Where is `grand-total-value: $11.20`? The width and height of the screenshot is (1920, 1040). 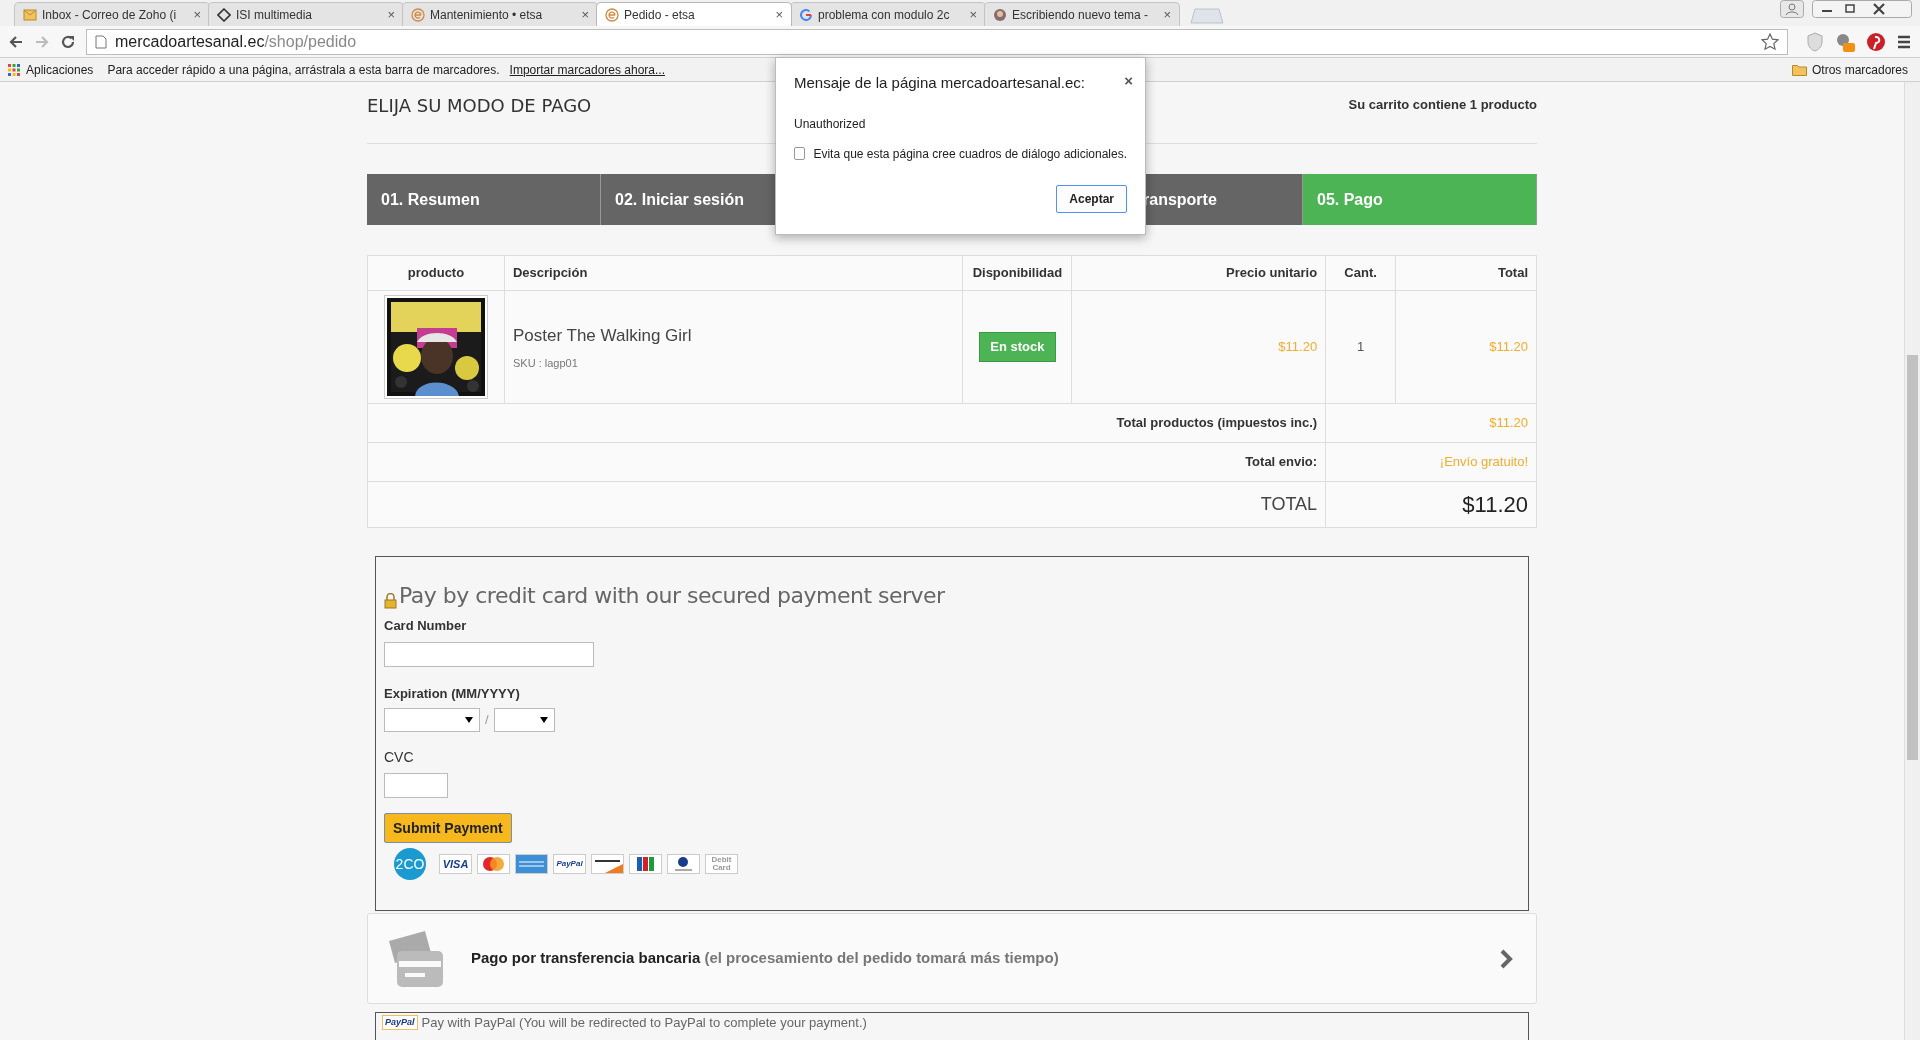 grand-total-value: $11.20 is located at coordinates (1431, 504).